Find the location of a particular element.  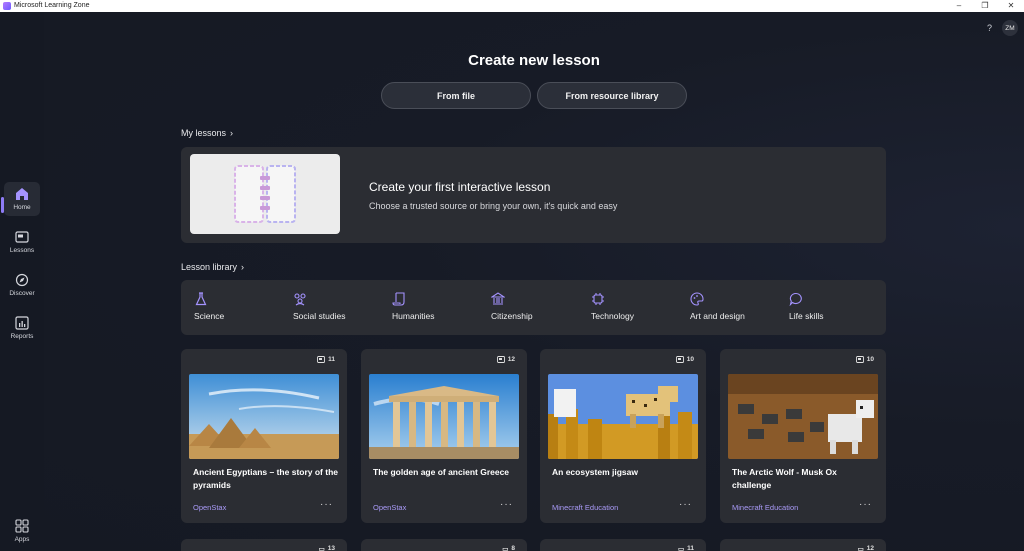

palette-icon is located at coordinates (697, 299).